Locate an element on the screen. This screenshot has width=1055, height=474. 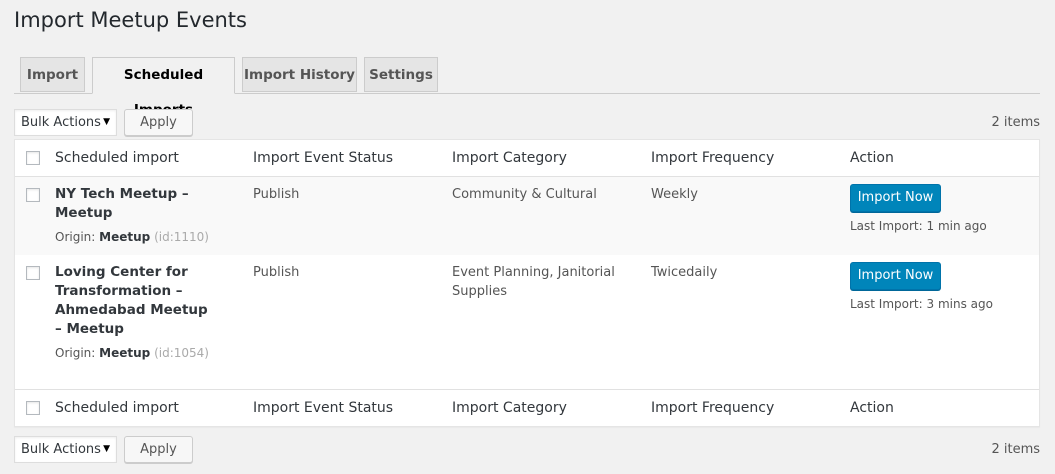
frequency-cell: Weekly is located at coordinates (674, 194).